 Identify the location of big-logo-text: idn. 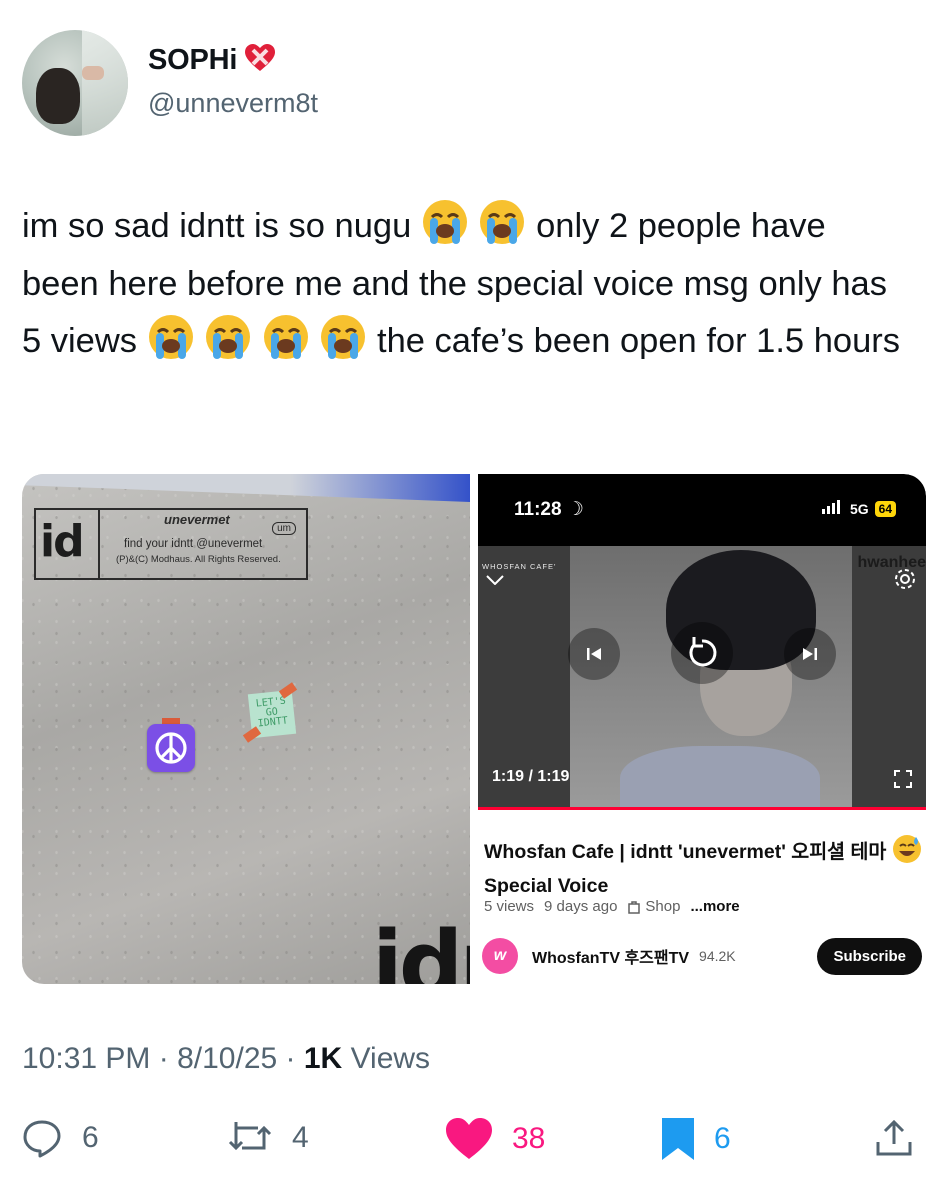
(421, 948).